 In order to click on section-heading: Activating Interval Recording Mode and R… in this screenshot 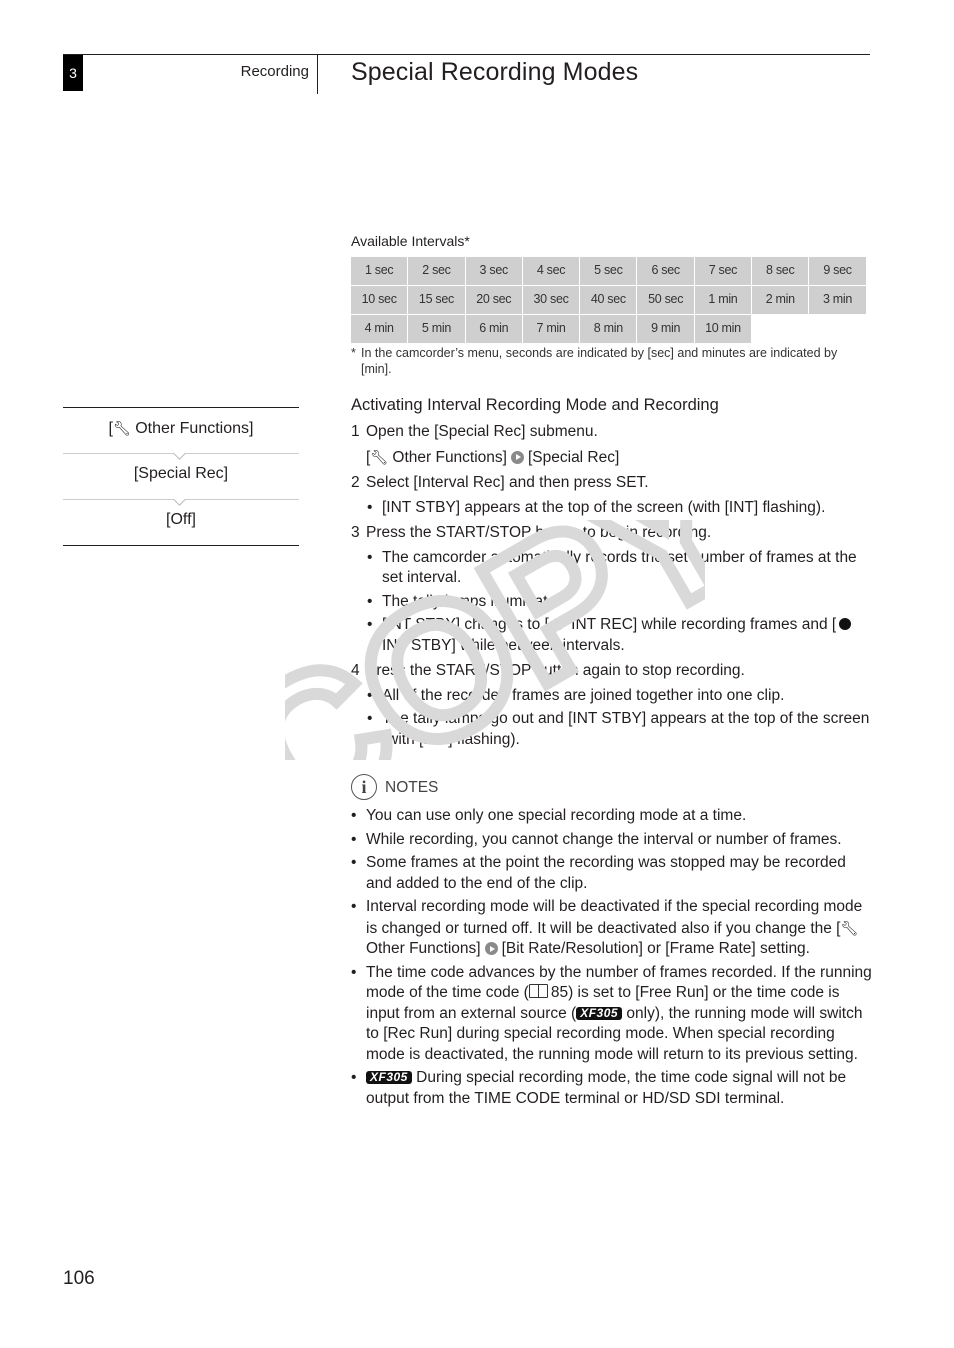, I will do `click(535, 405)`.